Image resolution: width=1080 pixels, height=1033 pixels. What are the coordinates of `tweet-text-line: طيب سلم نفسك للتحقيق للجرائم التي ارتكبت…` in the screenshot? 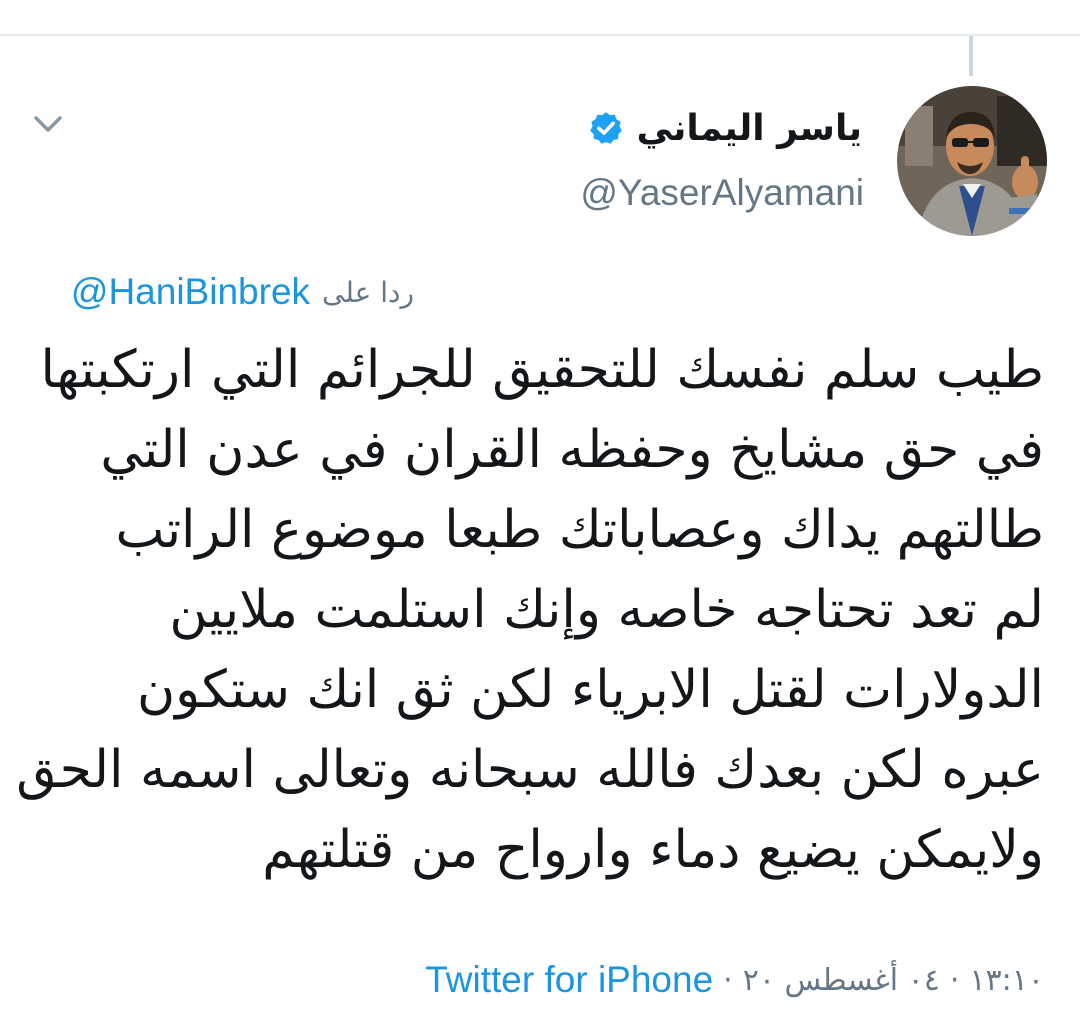 It's located at (542, 370).